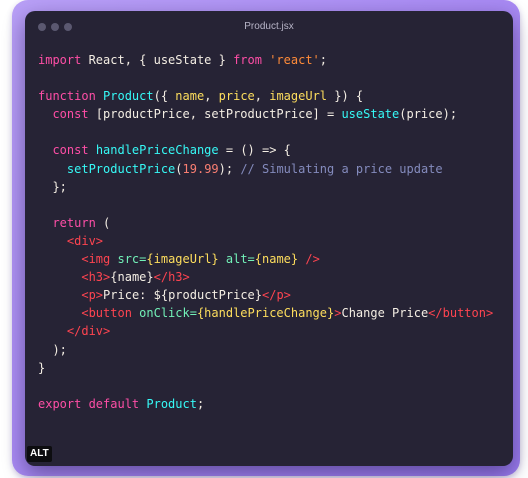 This screenshot has width=528, height=478. Describe the element at coordinates (71, 96) in the screenshot. I see `code-token: function` at that location.